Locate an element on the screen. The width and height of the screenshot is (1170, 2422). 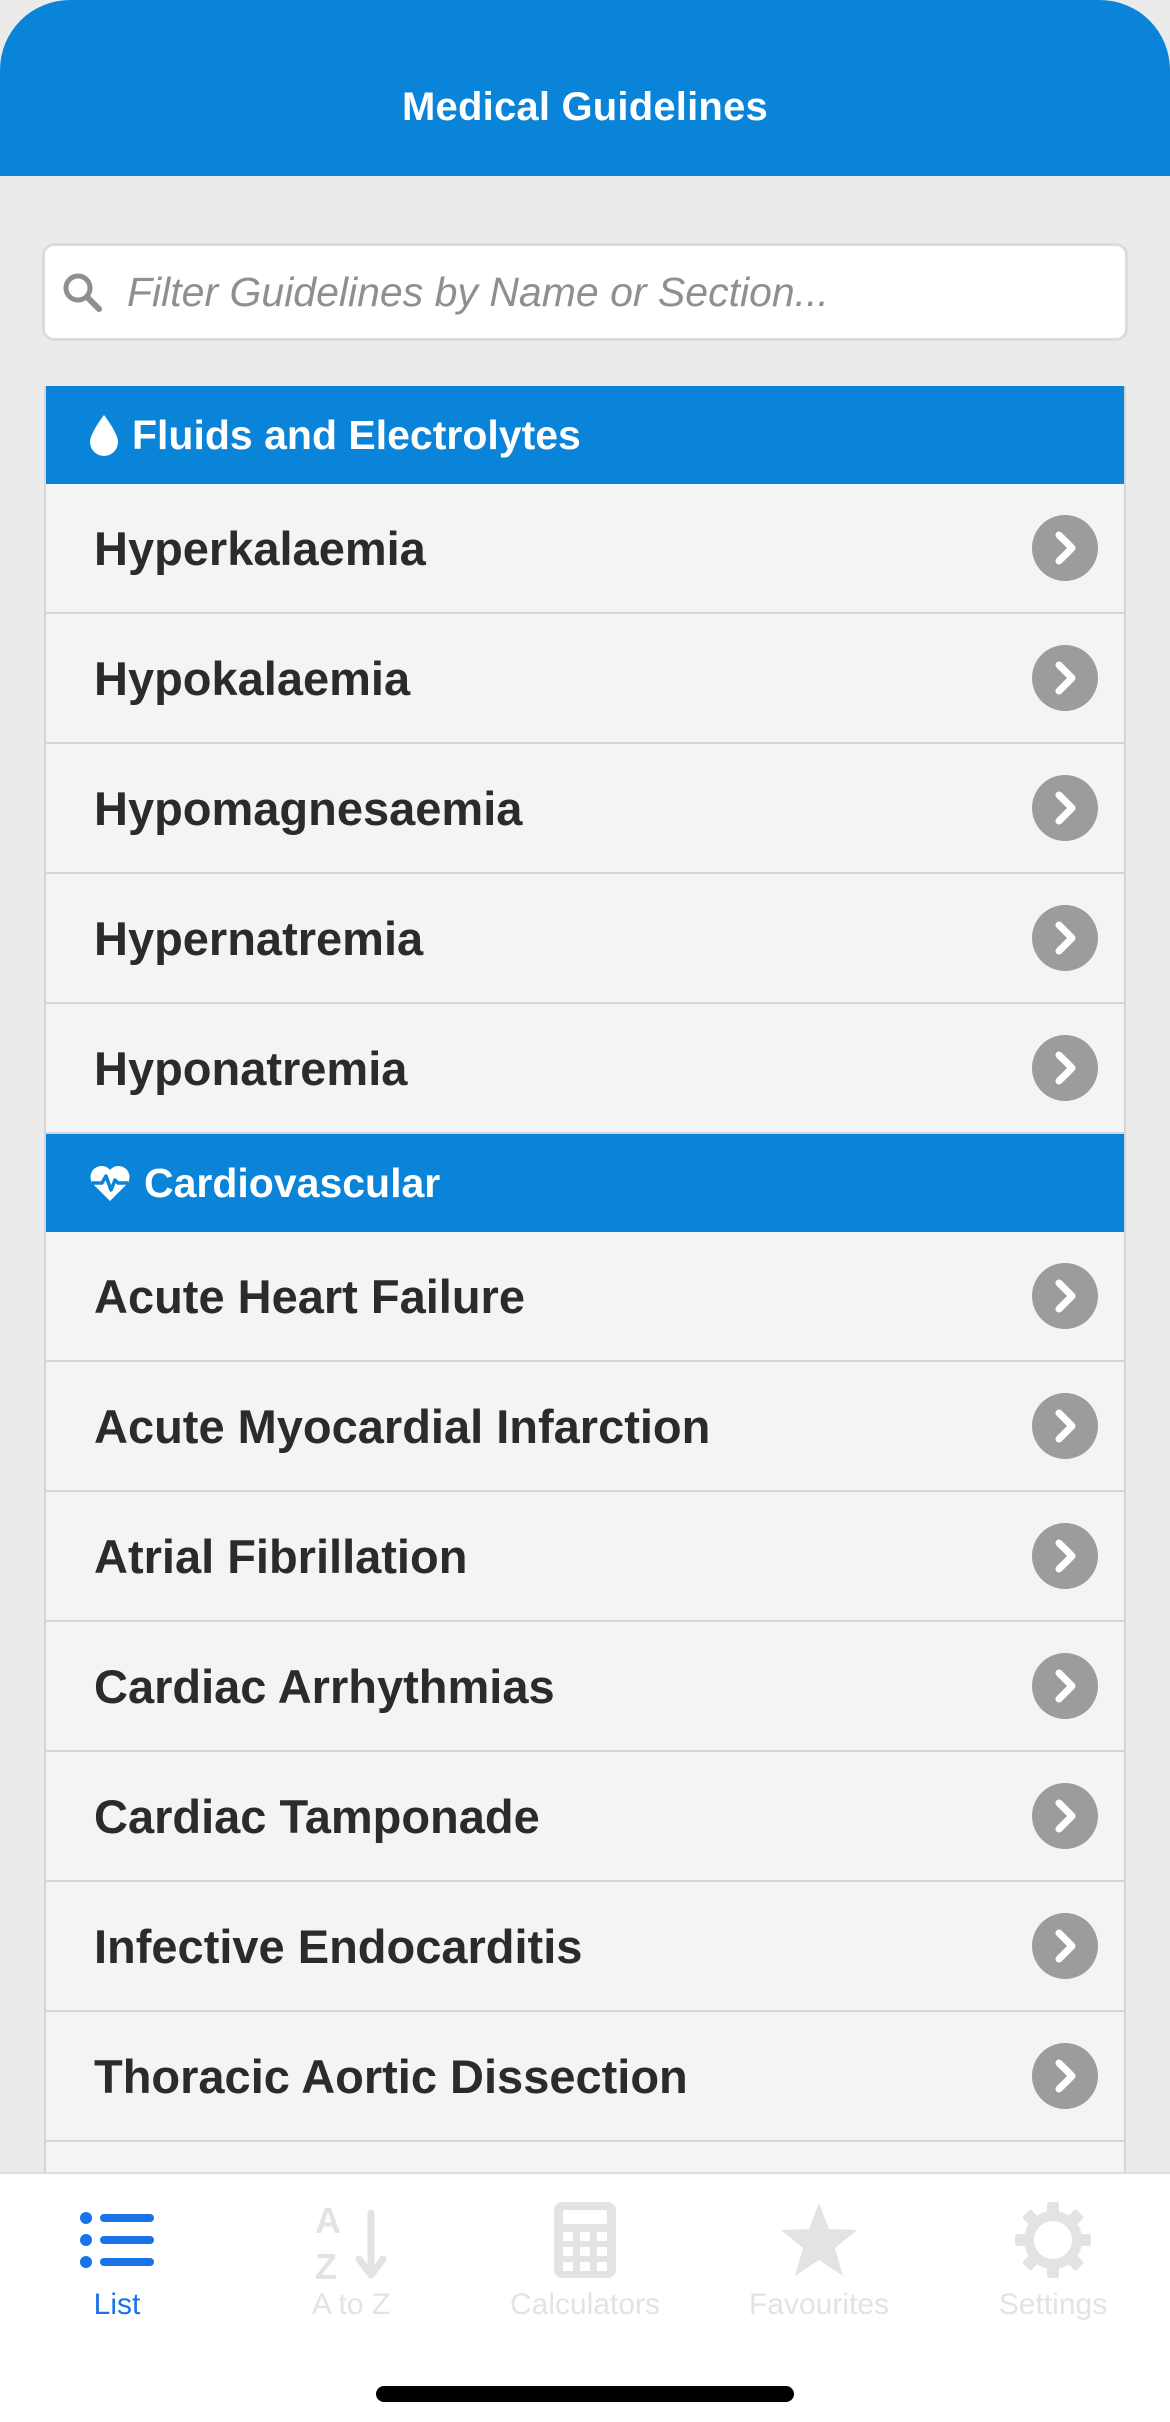
tab-label: List is located at coordinates (117, 2304).